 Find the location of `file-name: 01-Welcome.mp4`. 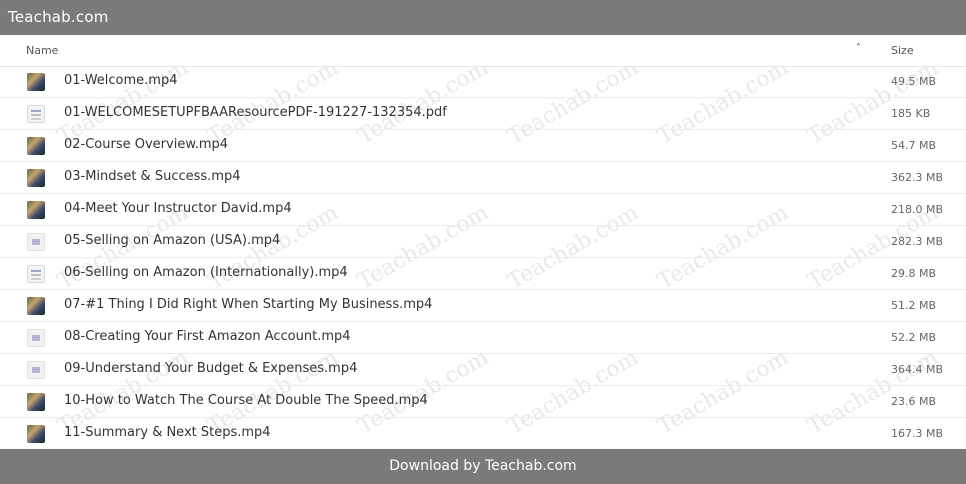

file-name: 01-Welcome.mp4 is located at coordinates (121, 80).